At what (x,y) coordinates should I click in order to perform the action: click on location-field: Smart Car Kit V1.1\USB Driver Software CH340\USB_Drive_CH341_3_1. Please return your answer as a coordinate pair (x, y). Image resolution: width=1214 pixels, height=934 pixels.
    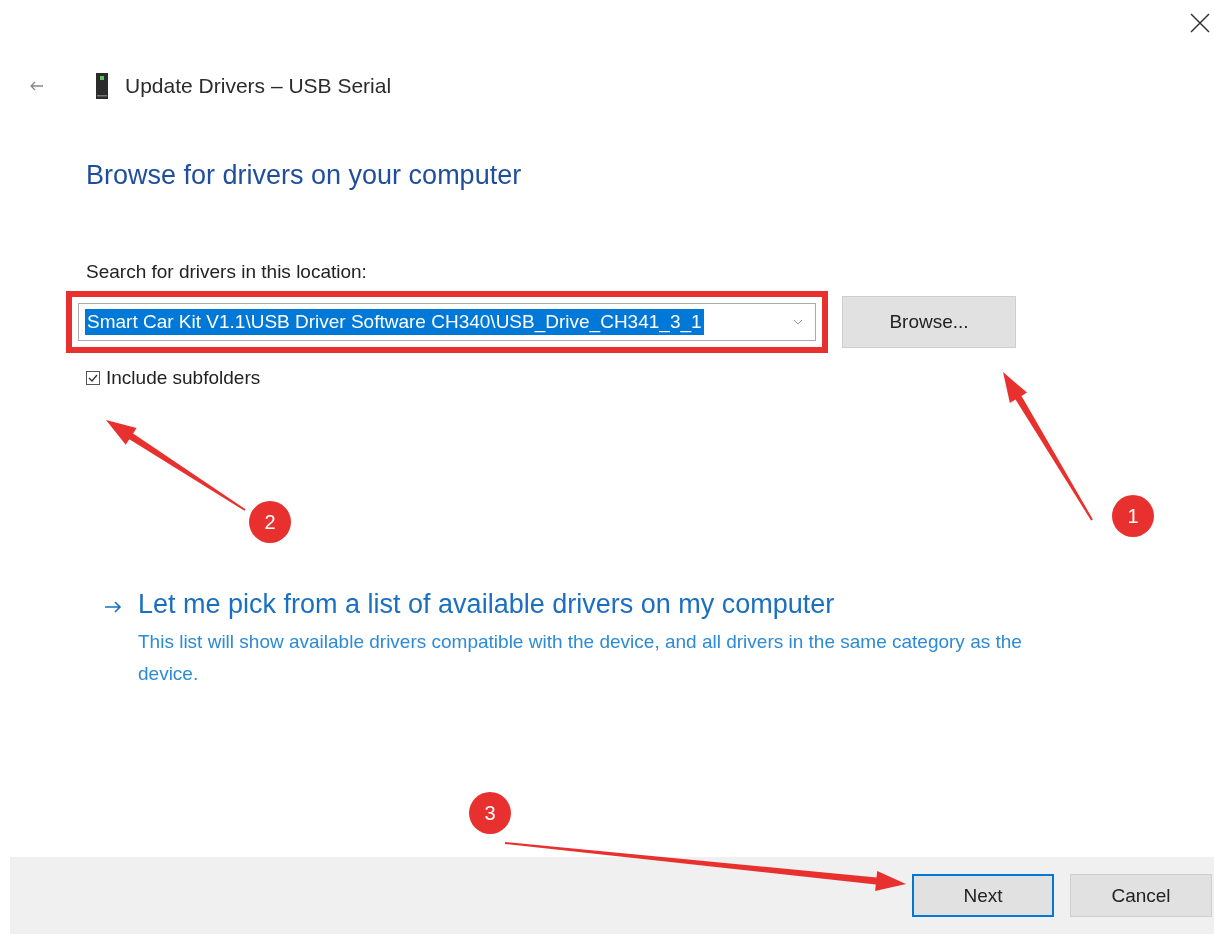
    Looking at the image, I should click on (447, 322).